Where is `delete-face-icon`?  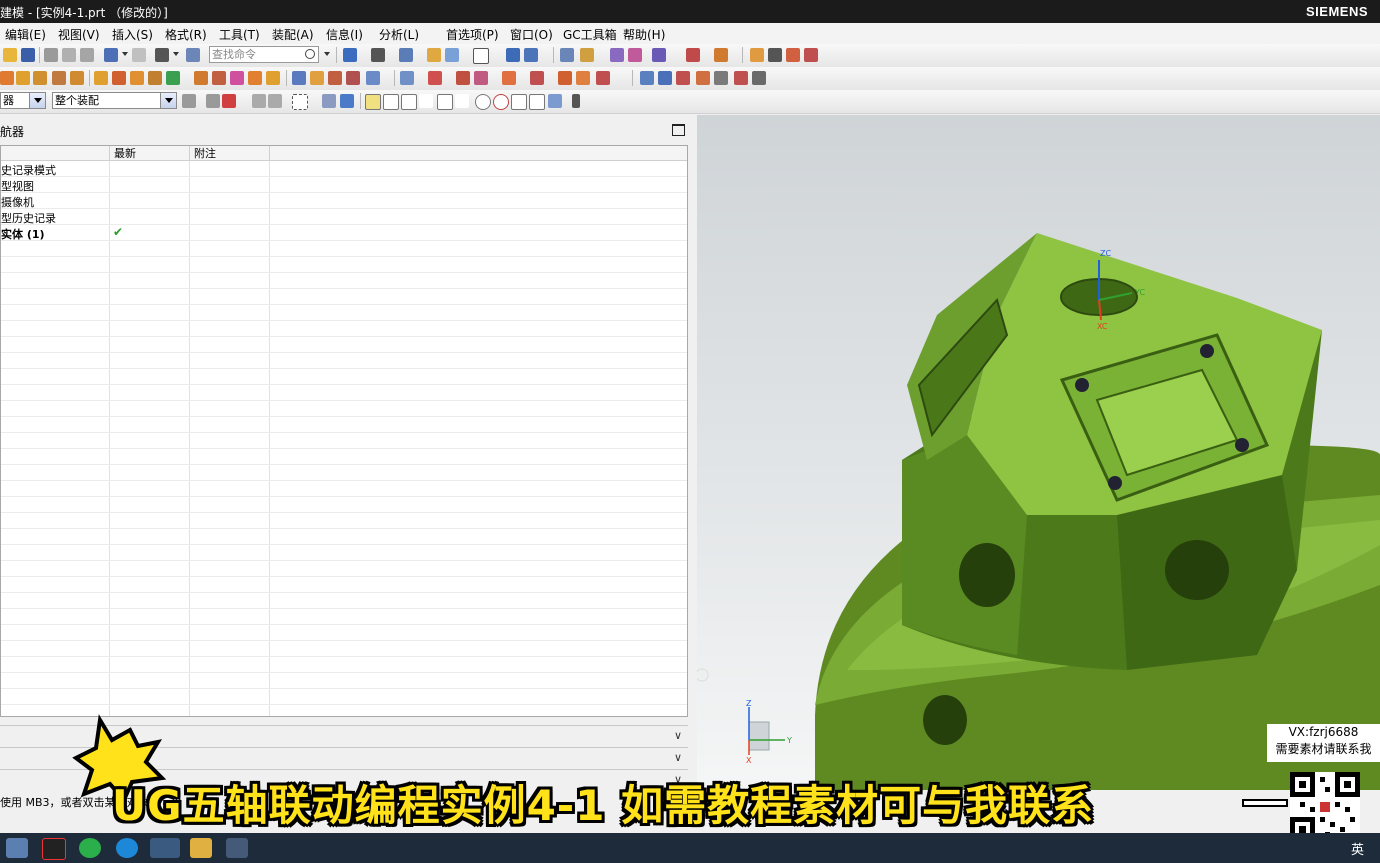 delete-face-icon is located at coordinates (353, 78).